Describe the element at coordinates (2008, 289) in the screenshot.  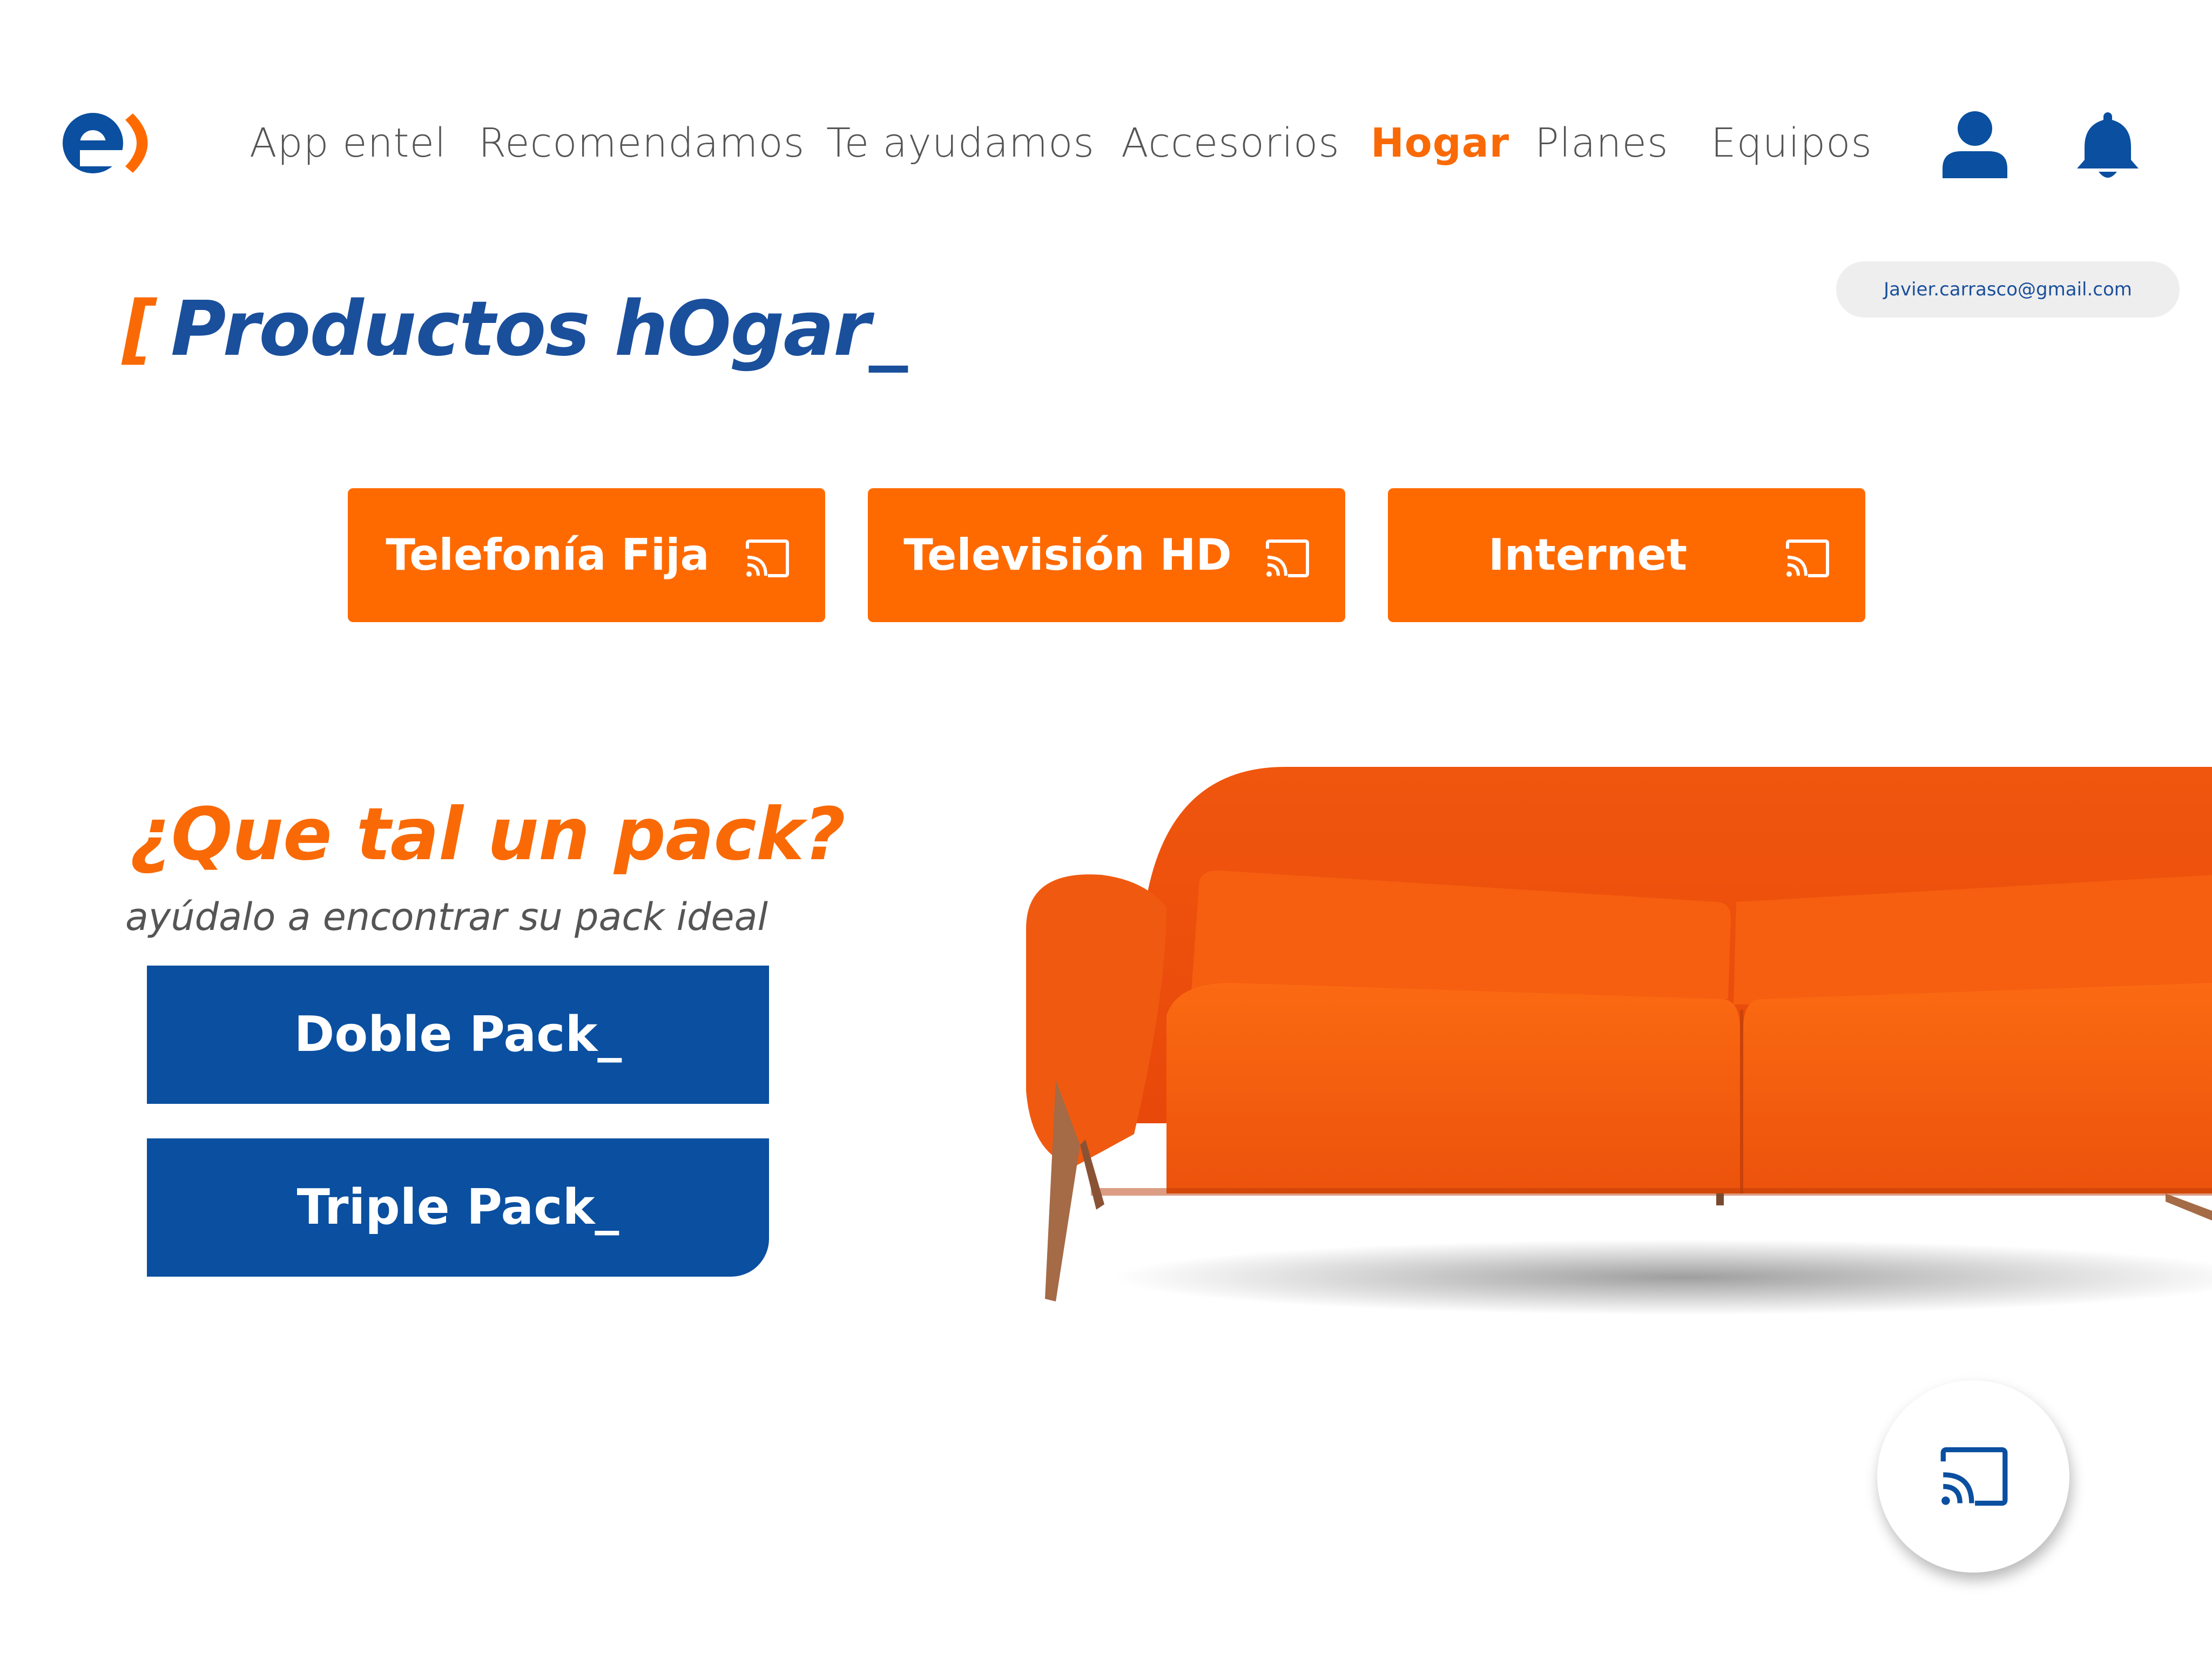
I see `user-email-badge: Javier.carrasco@gmail.com` at that location.